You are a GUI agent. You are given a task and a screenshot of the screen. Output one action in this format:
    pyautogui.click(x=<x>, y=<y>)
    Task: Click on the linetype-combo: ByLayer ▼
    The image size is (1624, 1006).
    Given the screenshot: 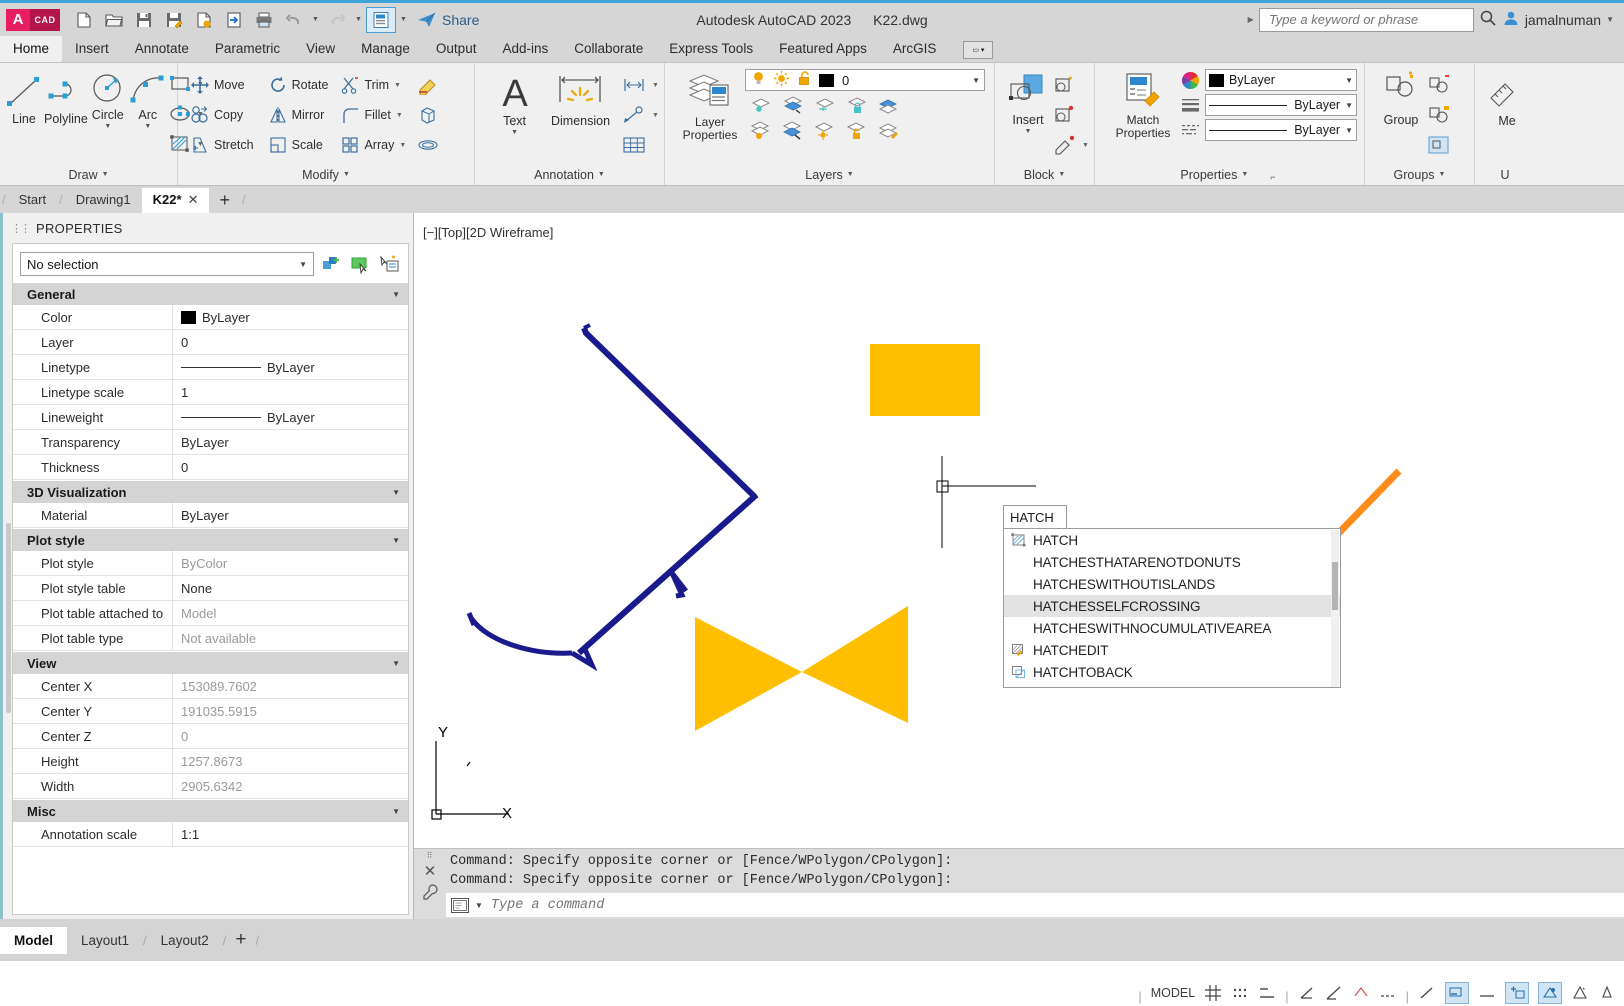 What is the action you would take?
    pyautogui.click(x=1281, y=105)
    